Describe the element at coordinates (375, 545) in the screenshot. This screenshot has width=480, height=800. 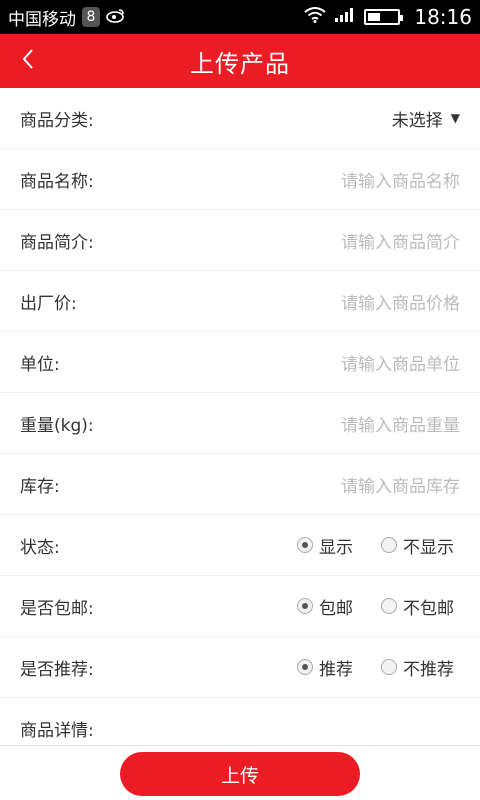
I see `status-radio-group: 显示 不显示` at that location.